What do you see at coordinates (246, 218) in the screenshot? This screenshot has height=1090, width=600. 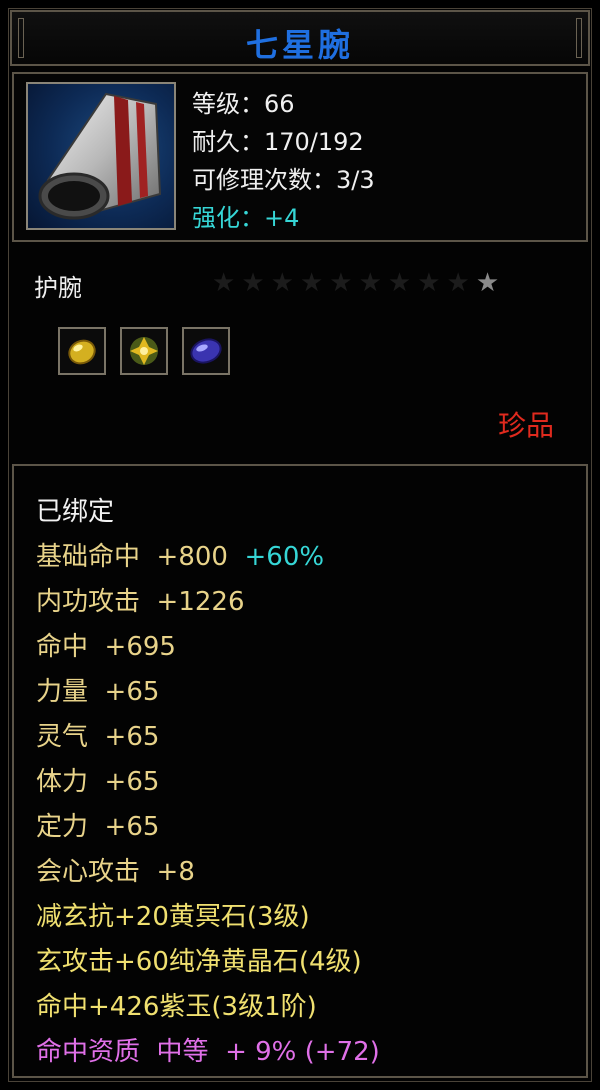 I see `item-enhance: 强化：+4` at bounding box center [246, 218].